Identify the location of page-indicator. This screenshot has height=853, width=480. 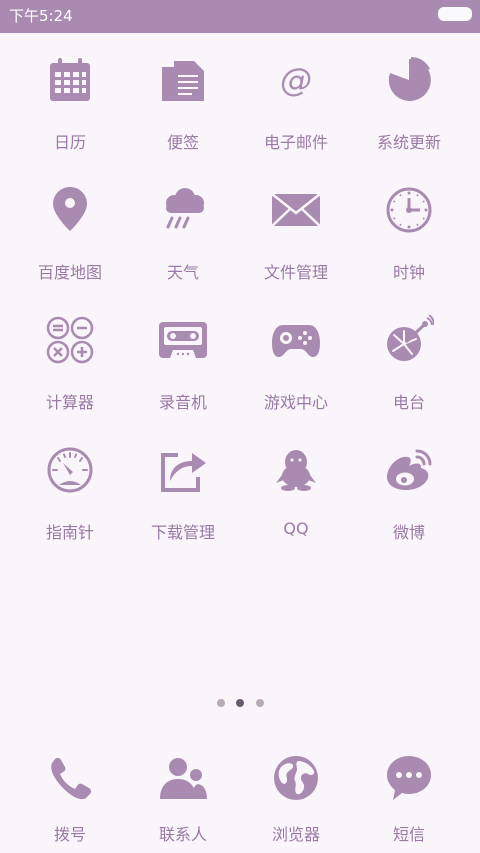
(240, 704).